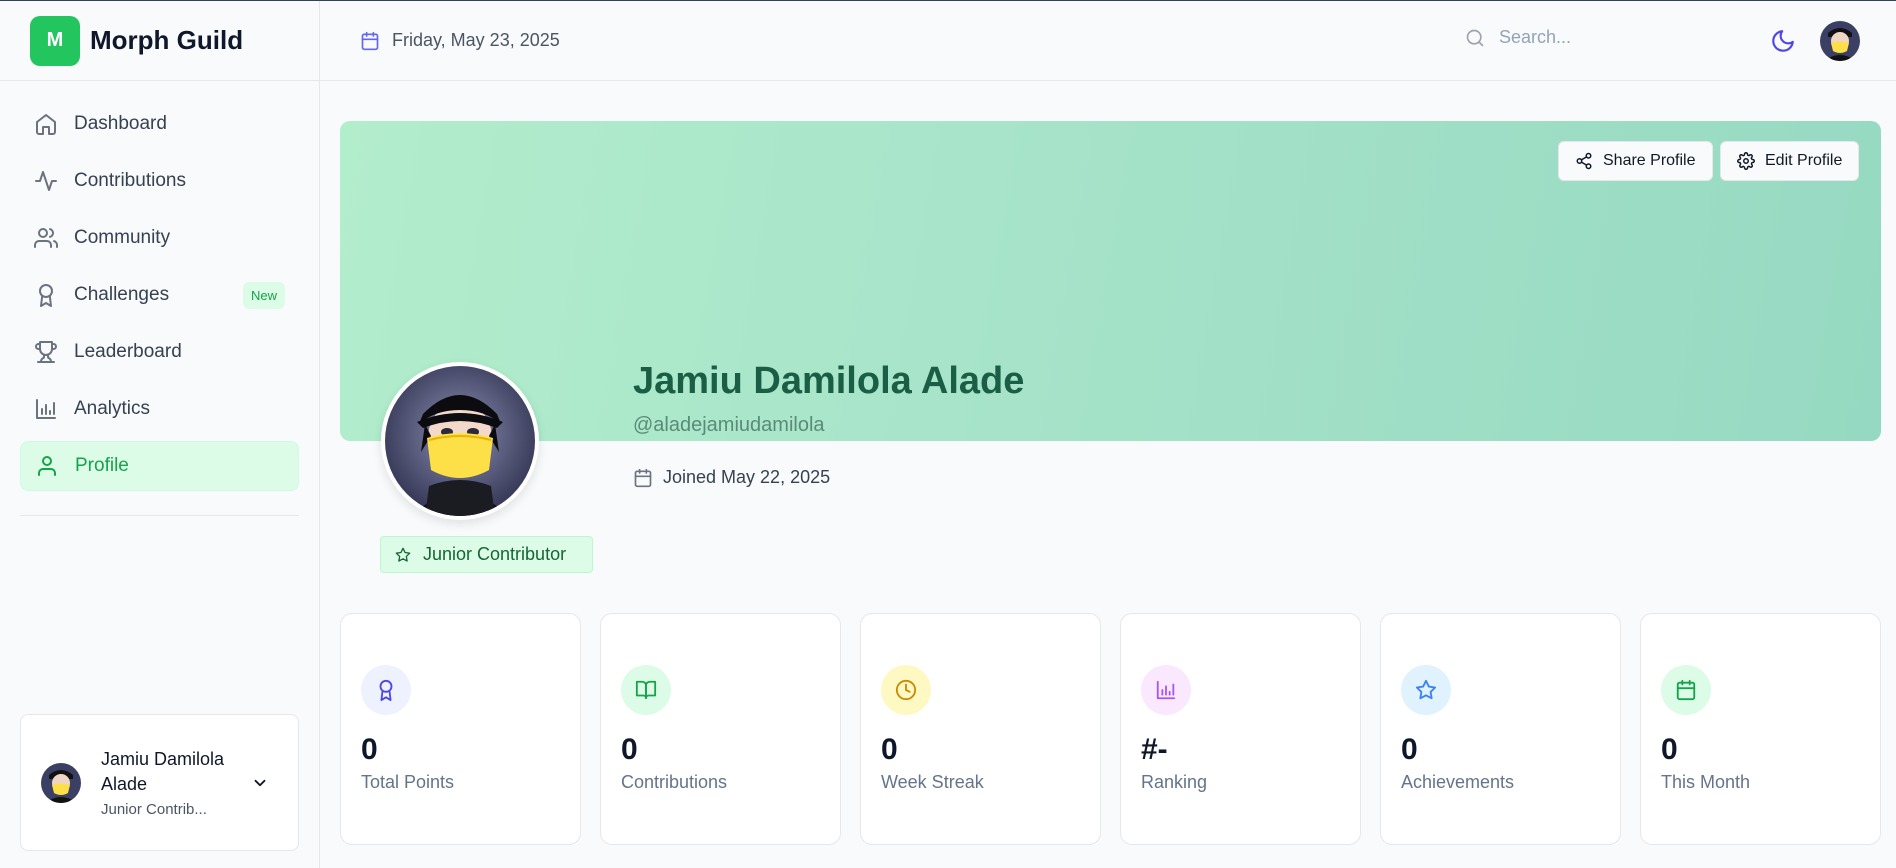  I want to click on book-open-icon, so click(646, 690).